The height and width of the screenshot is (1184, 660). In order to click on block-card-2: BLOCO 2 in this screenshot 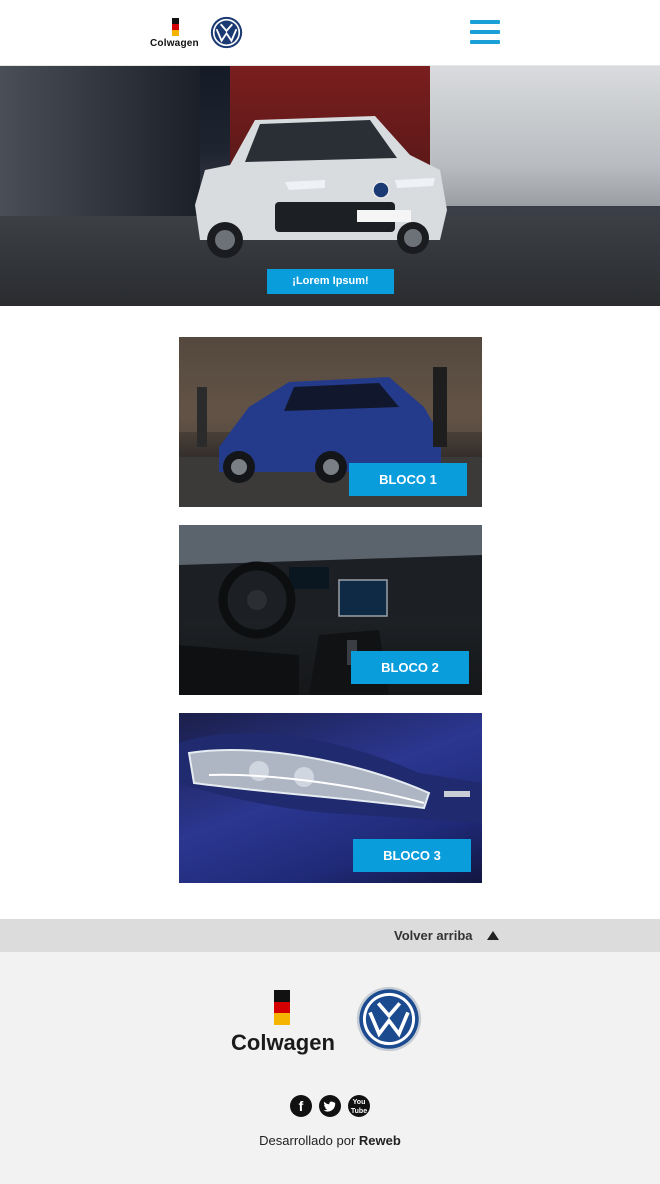, I will do `click(330, 610)`.